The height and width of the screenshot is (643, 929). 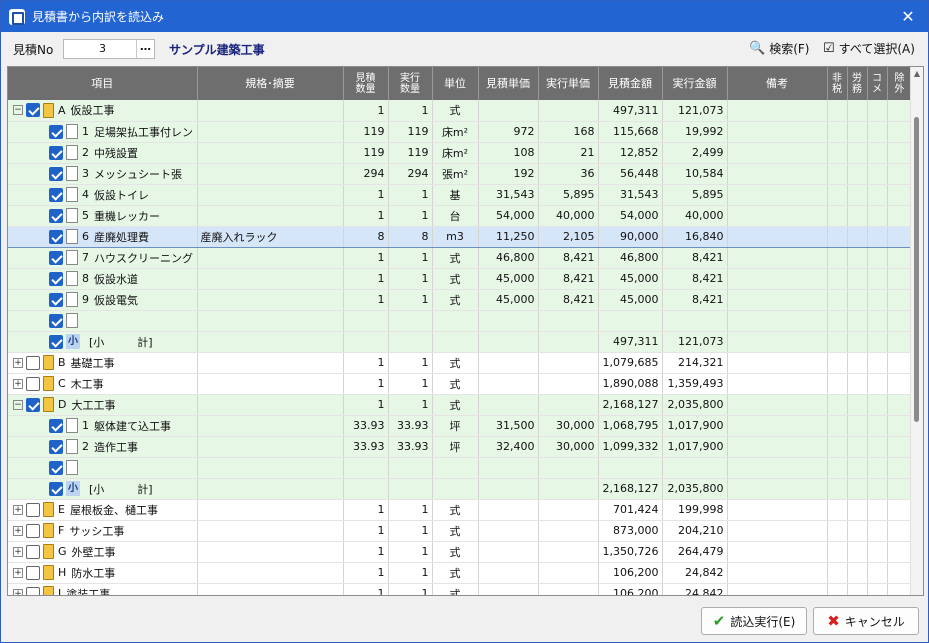 What do you see at coordinates (217, 50) in the screenshot?
I see `project-name: サンプル建築工事` at bounding box center [217, 50].